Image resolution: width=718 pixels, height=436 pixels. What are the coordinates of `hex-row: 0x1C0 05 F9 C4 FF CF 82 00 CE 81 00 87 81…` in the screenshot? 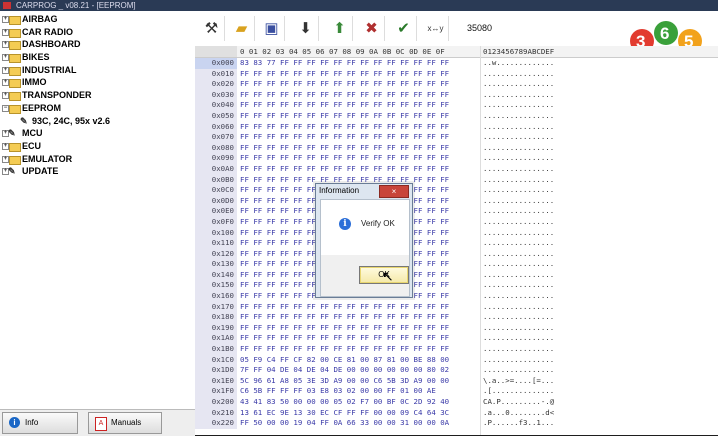 It's located at (456, 360).